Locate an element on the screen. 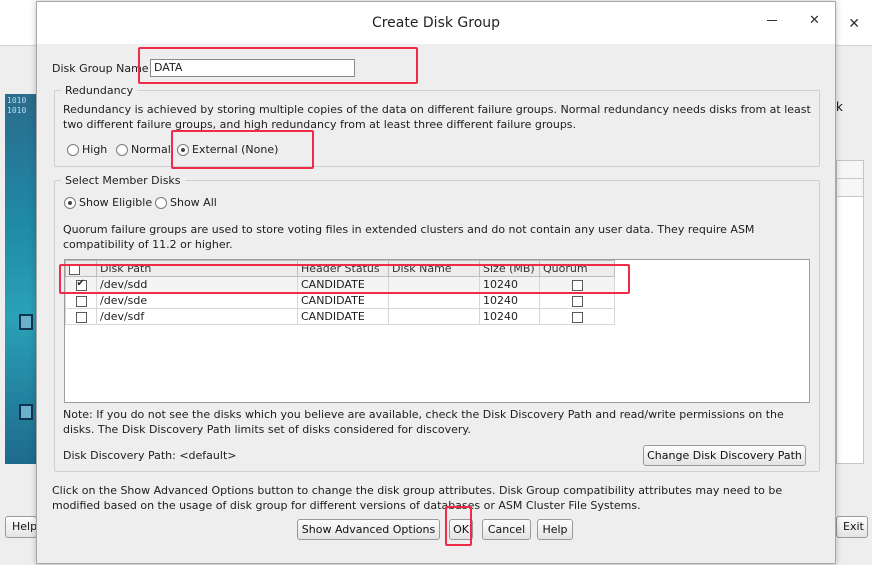  minimize-icon is located at coordinates (772, 21).